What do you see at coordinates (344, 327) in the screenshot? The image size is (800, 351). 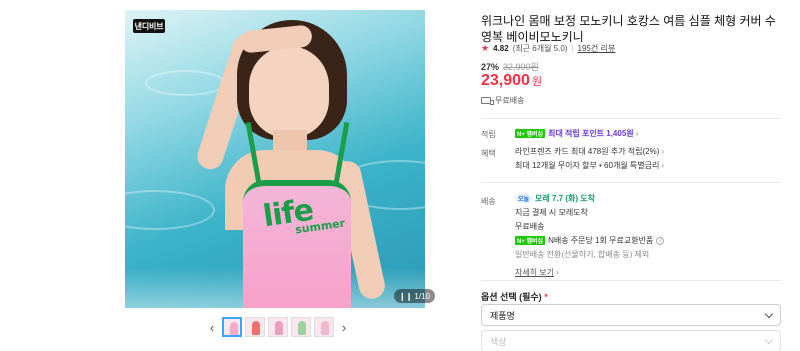 I see `thumbnail-next-button: ›` at bounding box center [344, 327].